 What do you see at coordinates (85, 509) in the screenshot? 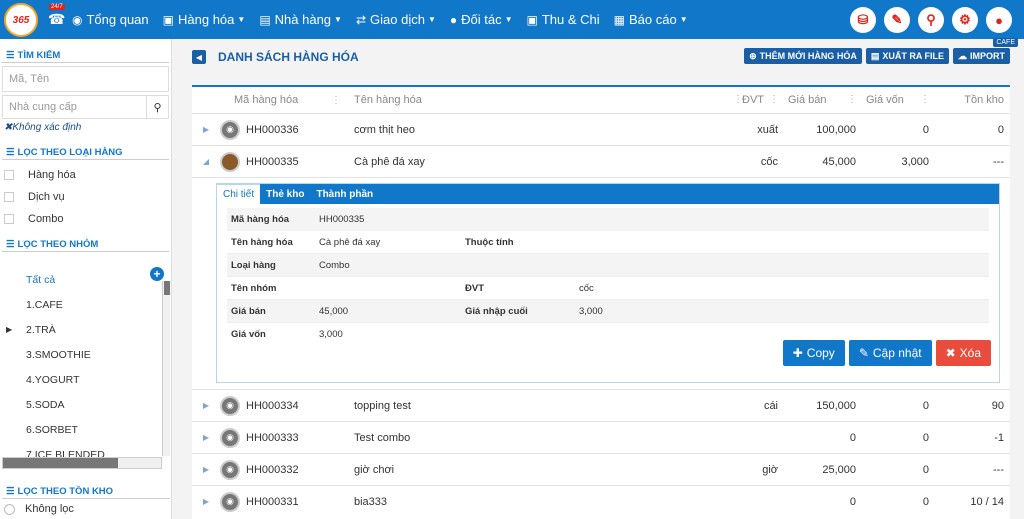
I see `stock-radio-no-filter: Không lọc` at bounding box center [85, 509].